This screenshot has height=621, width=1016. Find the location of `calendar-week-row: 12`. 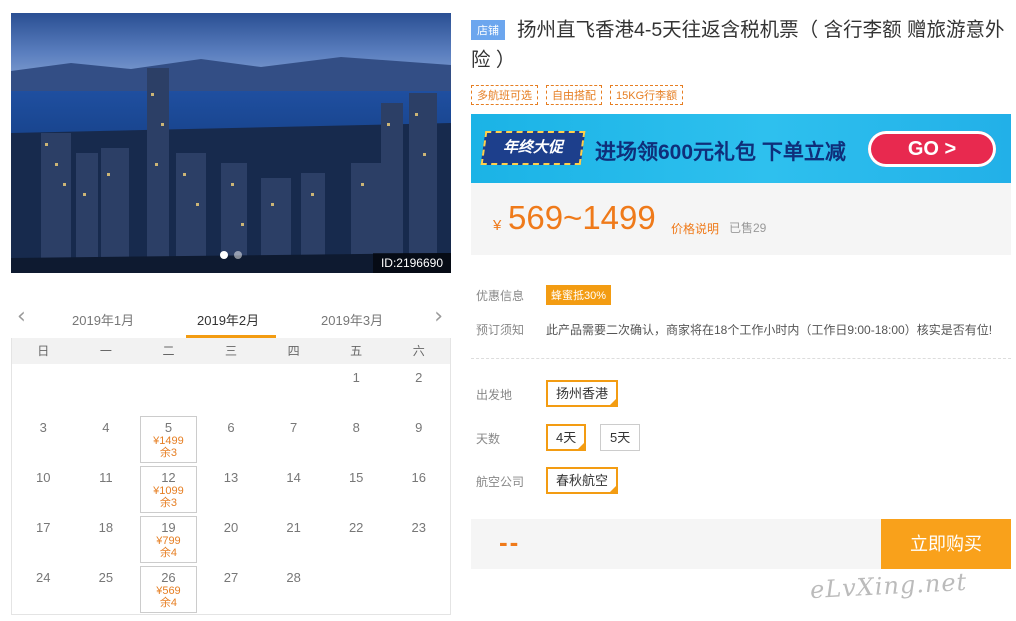

calendar-week-row: 12 is located at coordinates (231, 389).